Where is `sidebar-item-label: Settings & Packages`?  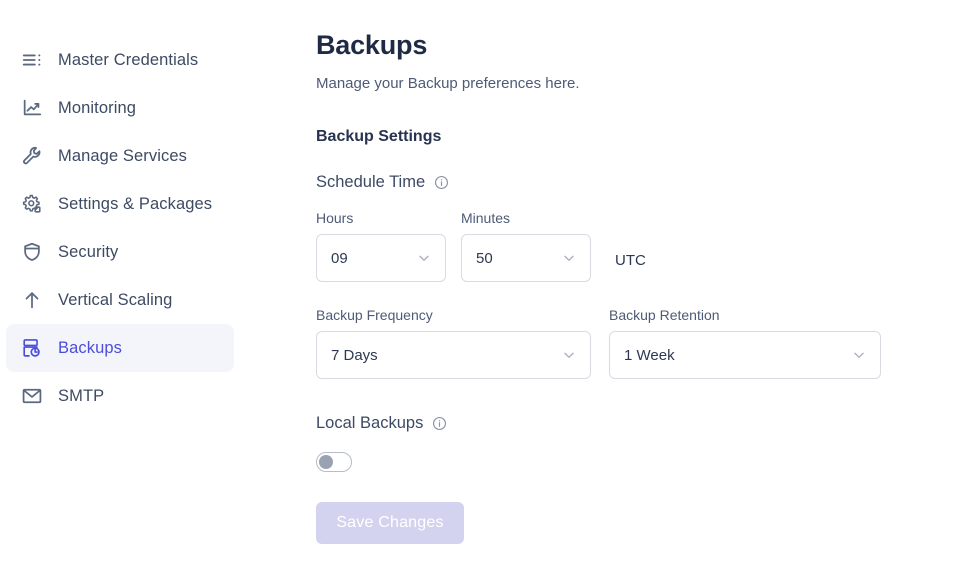
sidebar-item-label: Settings & Packages is located at coordinates (135, 203).